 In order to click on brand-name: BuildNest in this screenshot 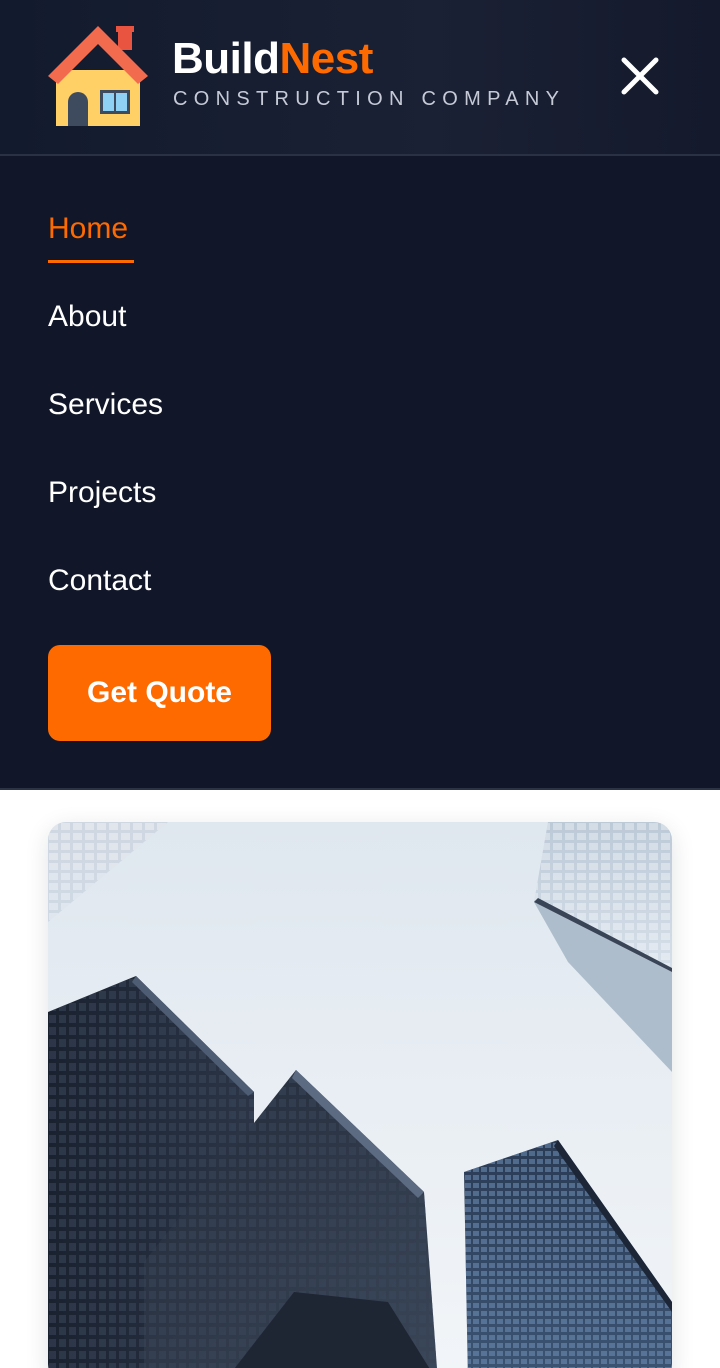, I will do `click(272, 59)`.